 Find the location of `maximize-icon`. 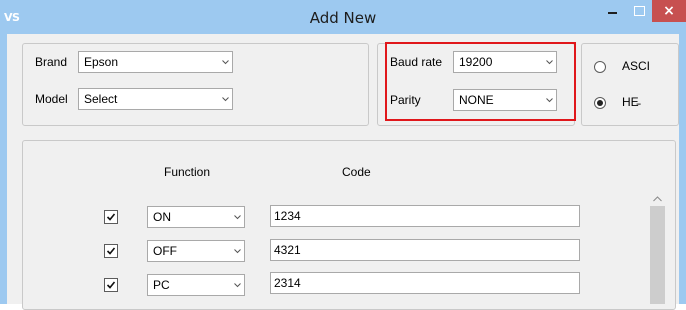

maximize-icon is located at coordinates (639, 11).